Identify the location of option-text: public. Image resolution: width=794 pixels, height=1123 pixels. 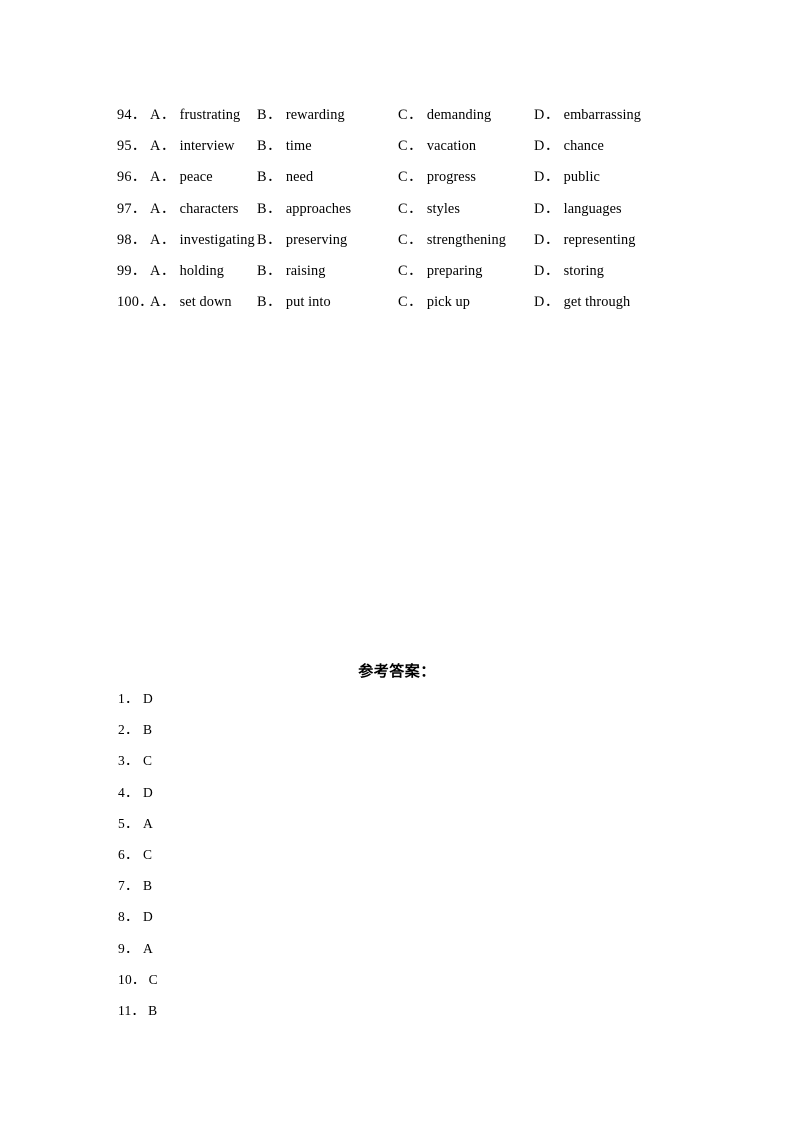
(581, 177).